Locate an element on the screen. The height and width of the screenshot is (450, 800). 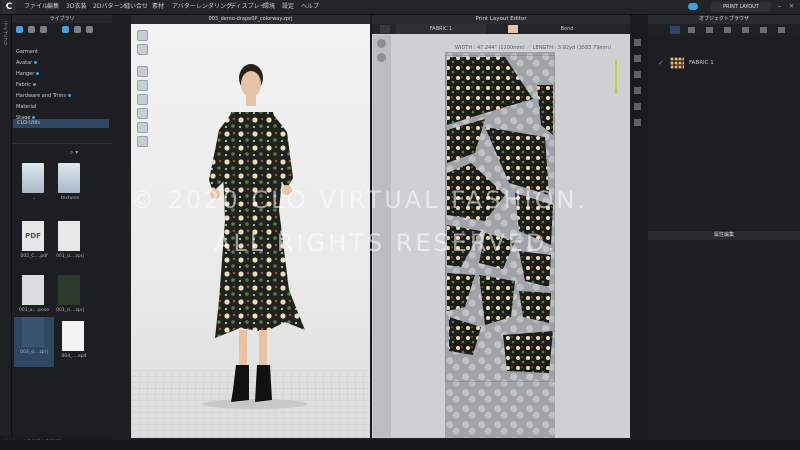
add-icon is located at coordinates (65, 29).